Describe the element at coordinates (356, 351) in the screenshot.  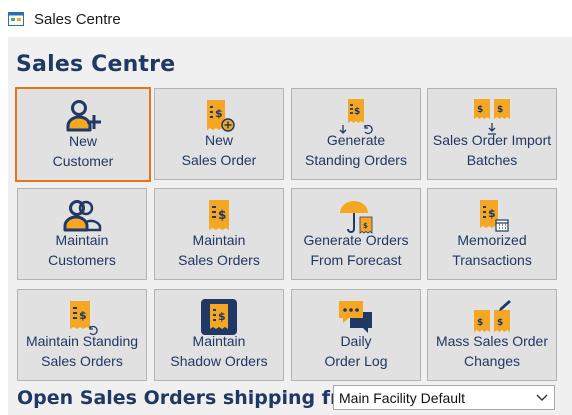
I see `tile-label: Daily Order Log` at that location.